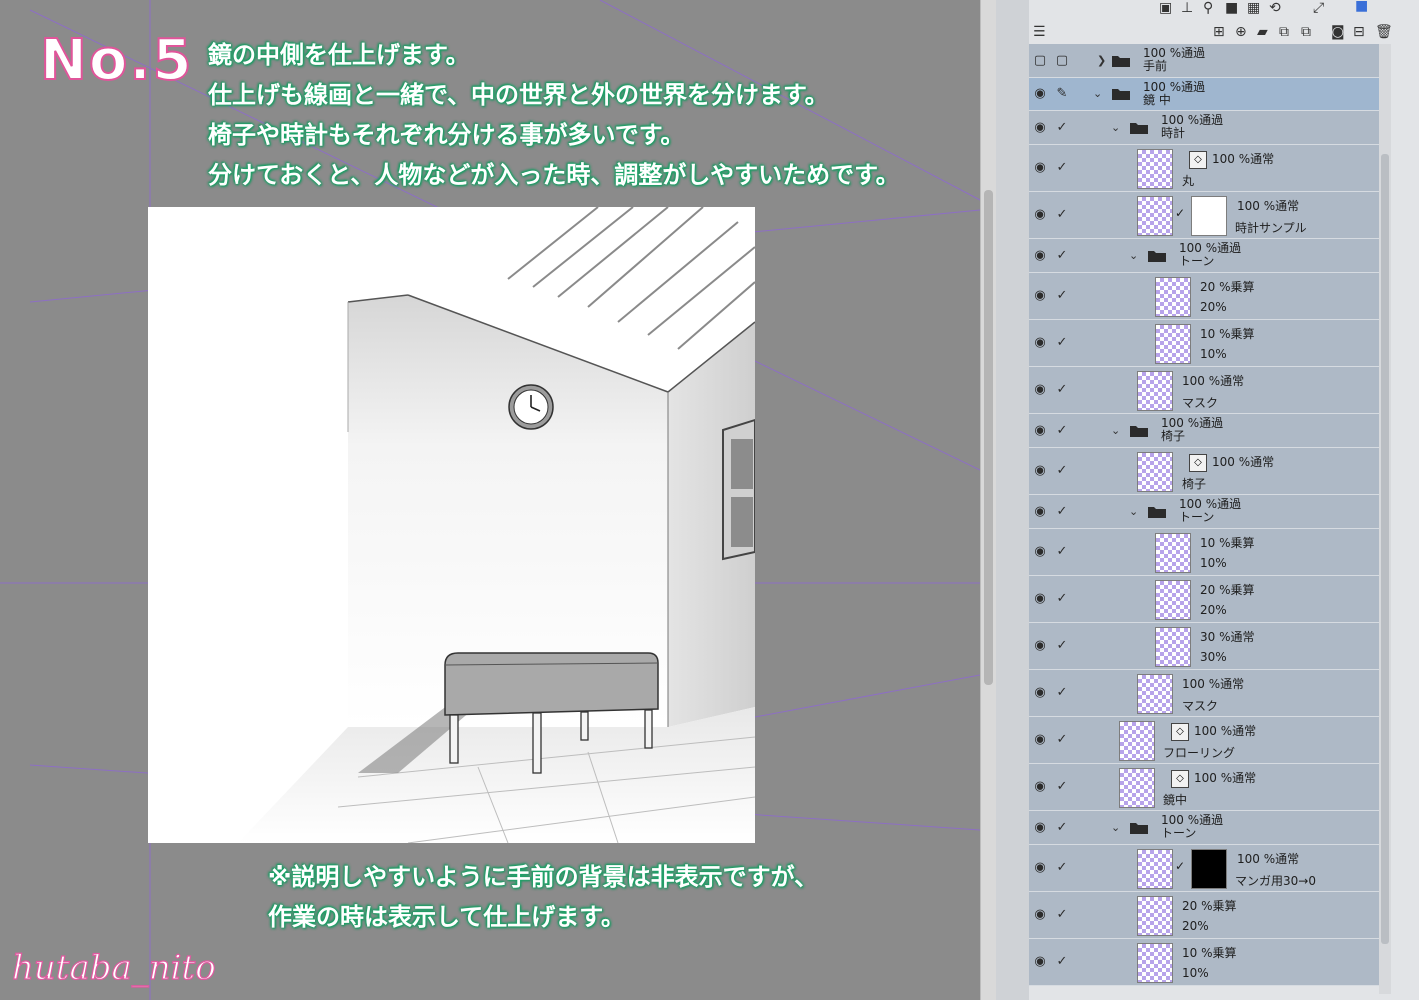  What do you see at coordinates (1359, 32) in the screenshot?
I see `apply-mask-icon: ⊟` at bounding box center [1359, 32].